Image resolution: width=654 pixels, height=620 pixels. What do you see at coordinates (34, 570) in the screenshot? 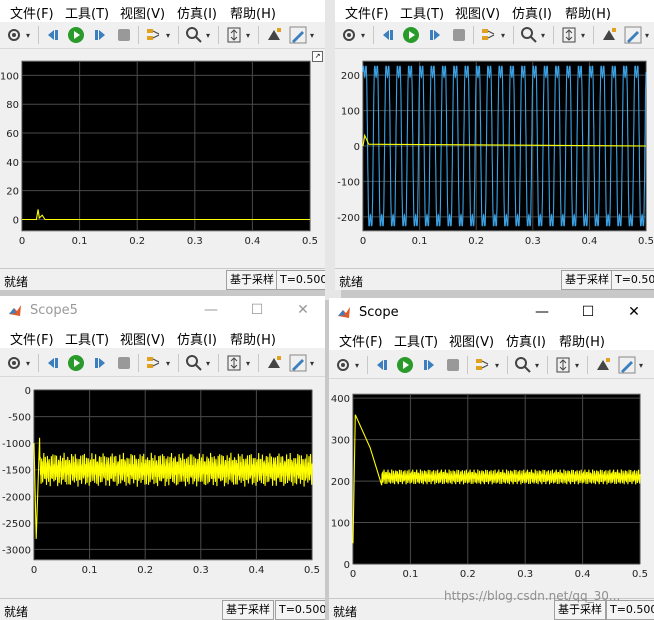
I see `x-tick-label: 0` at bounding box center [34, 570].